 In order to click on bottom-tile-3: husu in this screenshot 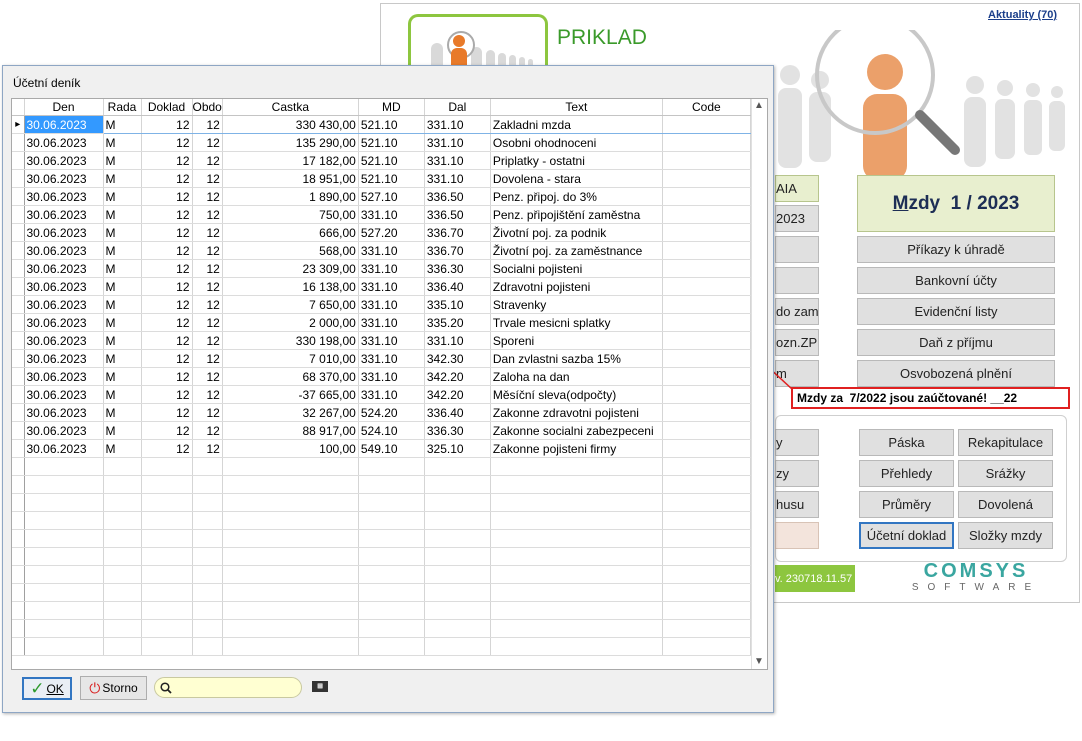, I will do `click(797, 504)`.